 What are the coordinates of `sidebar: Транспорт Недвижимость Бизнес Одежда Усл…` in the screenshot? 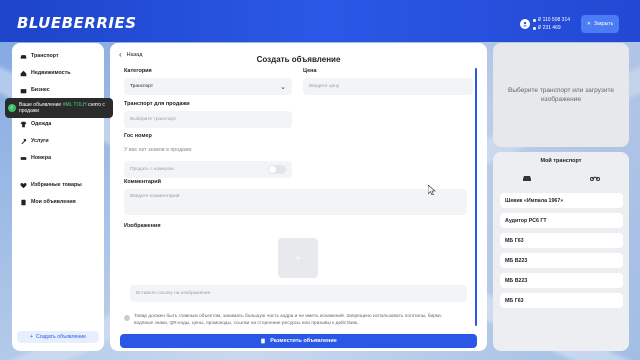 It's located at (58, 197).